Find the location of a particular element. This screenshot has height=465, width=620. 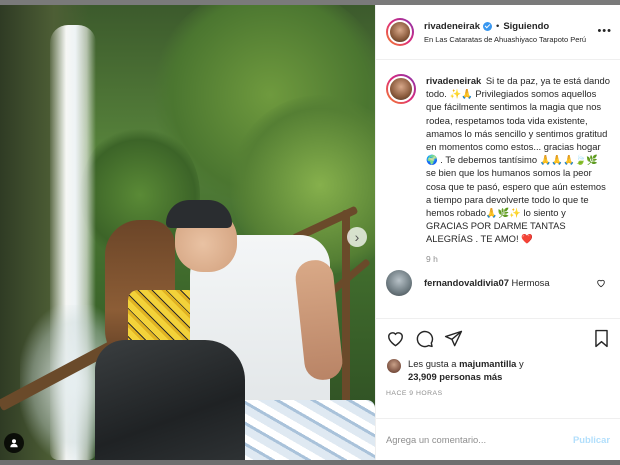

page-background-strip is located at coordinates (310, 462).